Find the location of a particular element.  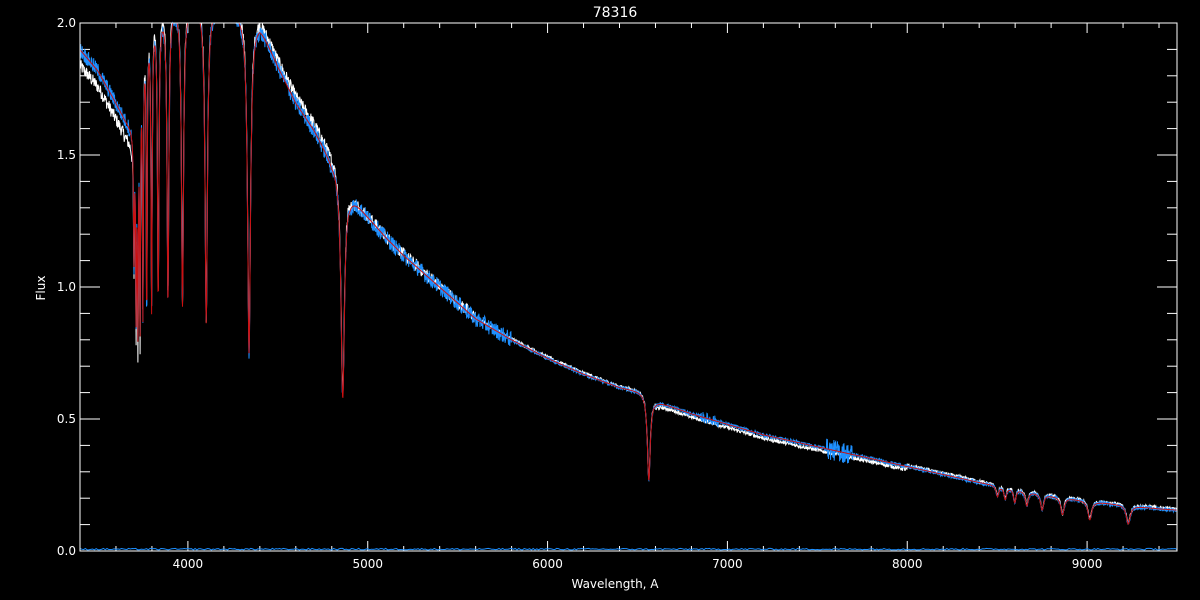

x-tick-label: 4000 is located at coordinates (188, 564).